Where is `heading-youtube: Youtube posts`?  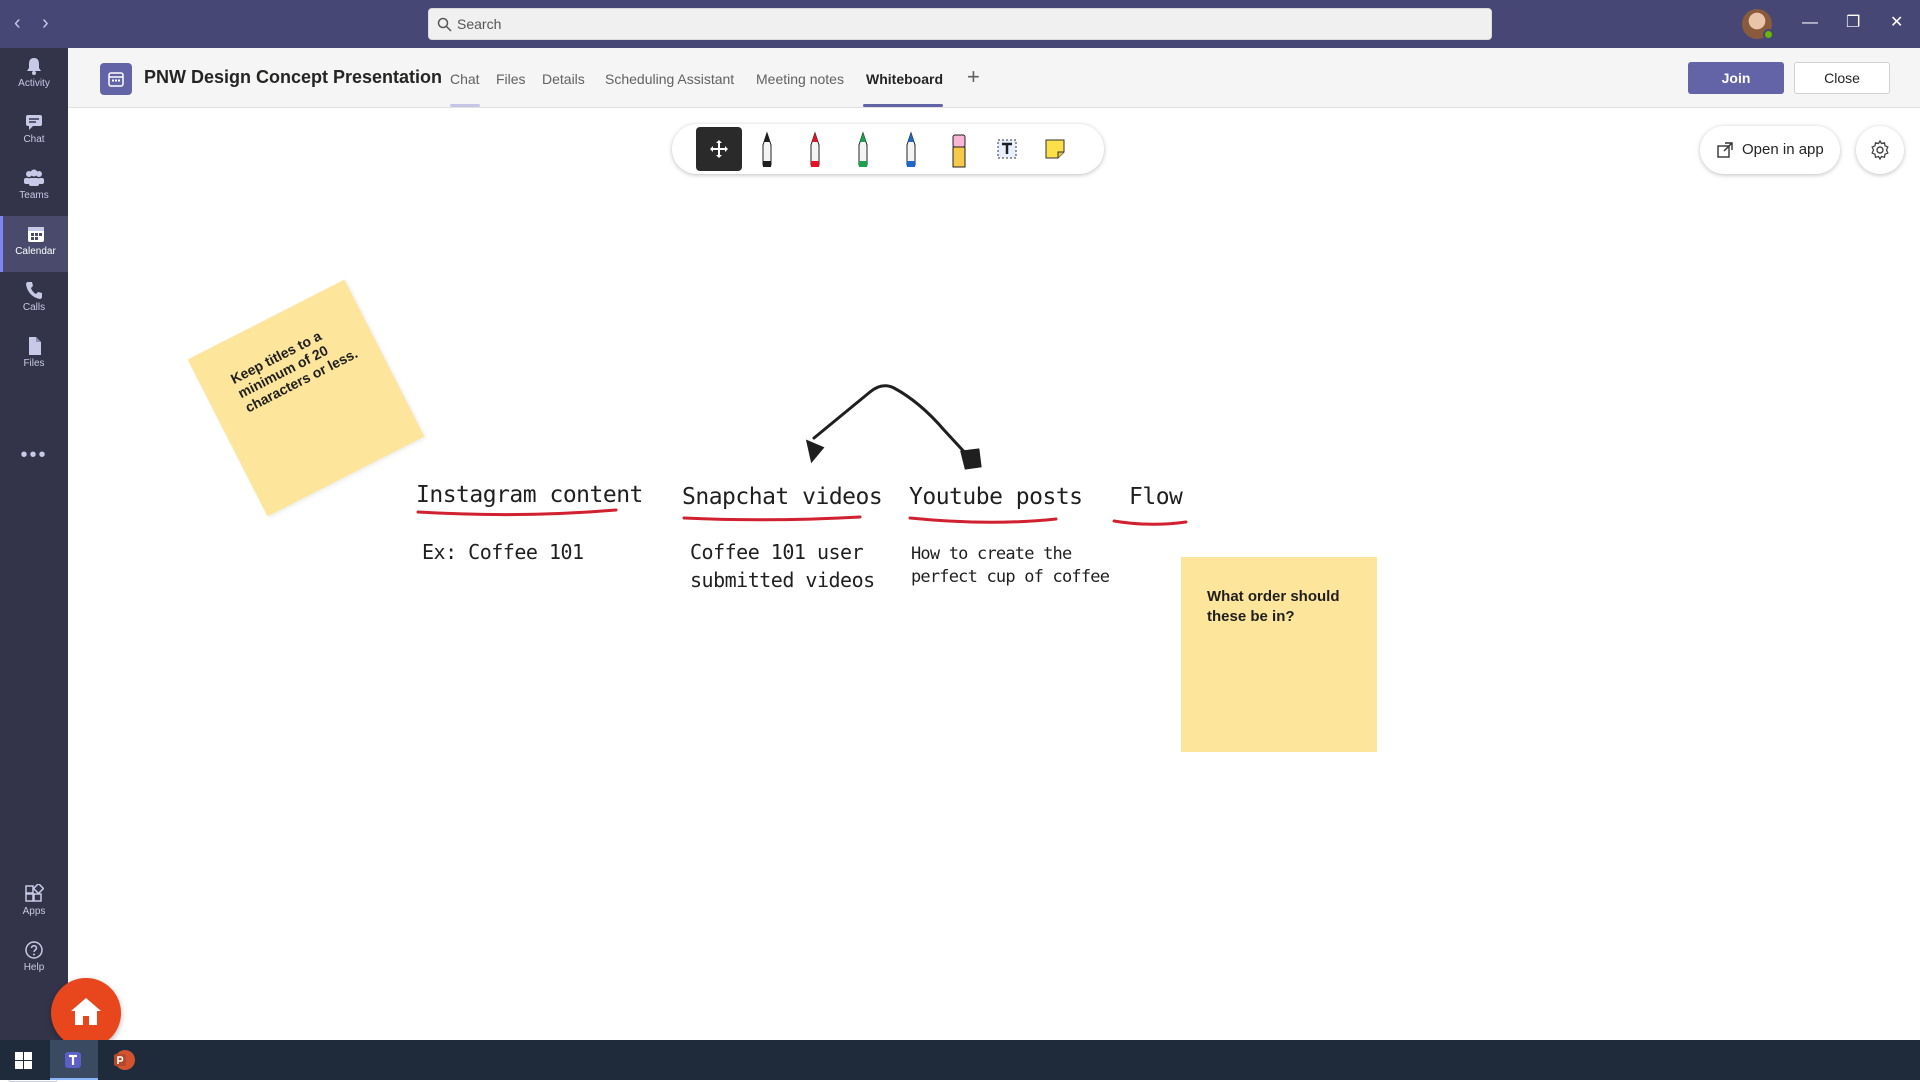 heading-youtube: Youtube posts is located at coordinates (996, 497).